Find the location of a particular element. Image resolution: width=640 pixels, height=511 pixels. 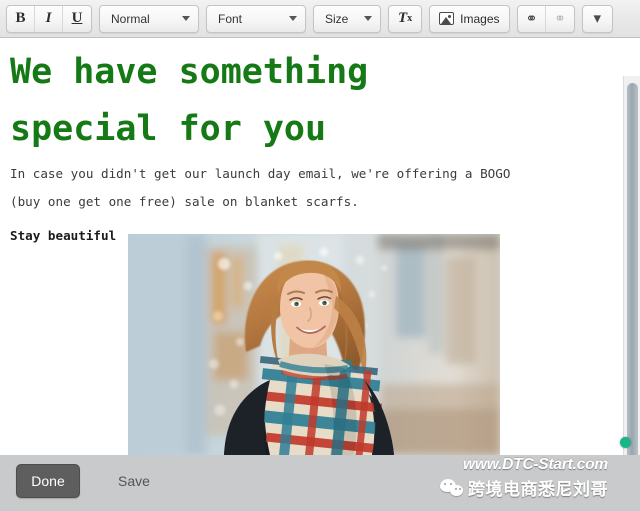

clear-formatting-icon: T is located at coordinates (403, 18).